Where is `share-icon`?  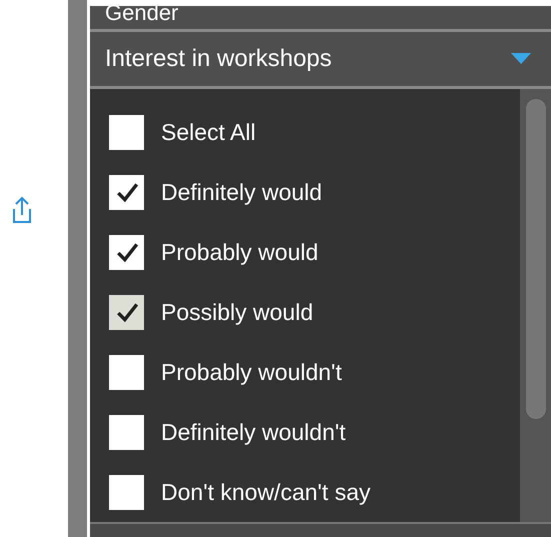
share-icon is located at coordinates (22, 210).